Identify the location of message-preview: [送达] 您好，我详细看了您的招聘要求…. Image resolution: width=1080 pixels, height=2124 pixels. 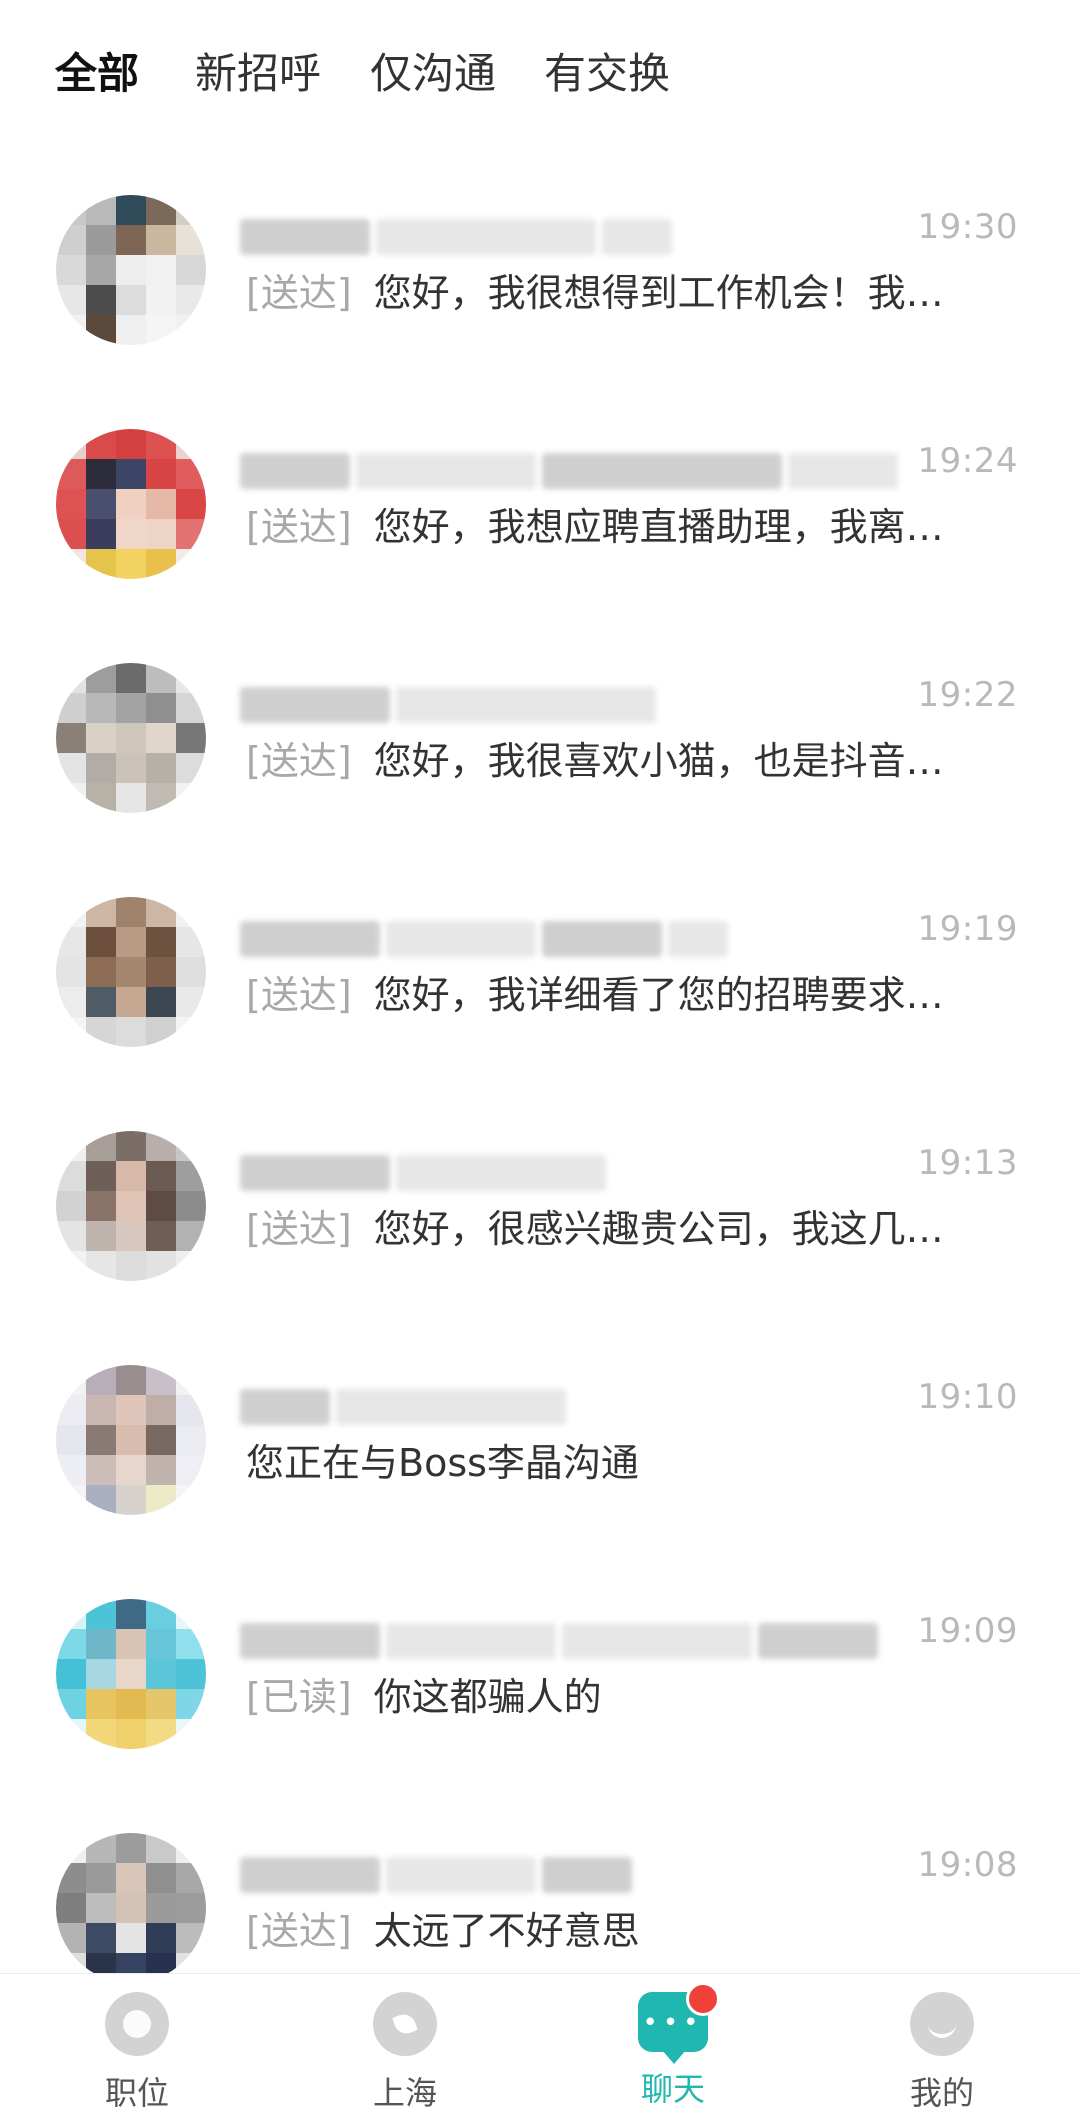
(631, 995).